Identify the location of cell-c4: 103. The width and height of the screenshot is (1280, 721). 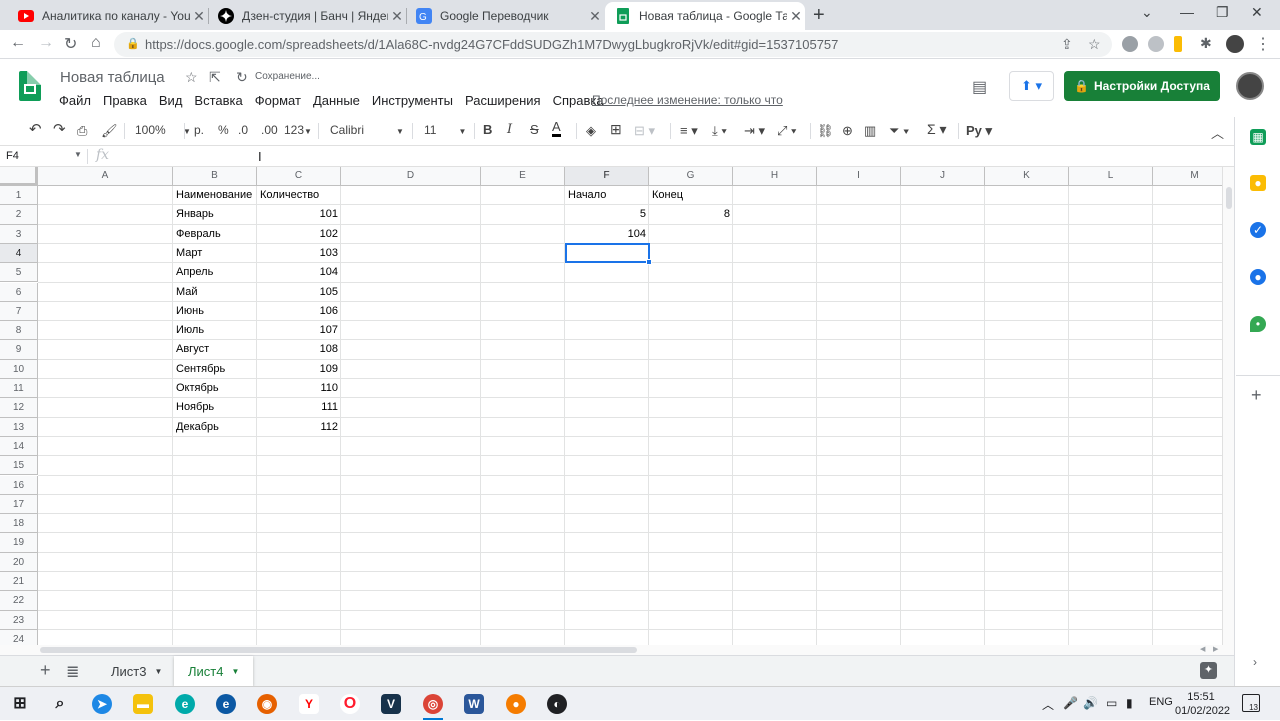
(299, 253).